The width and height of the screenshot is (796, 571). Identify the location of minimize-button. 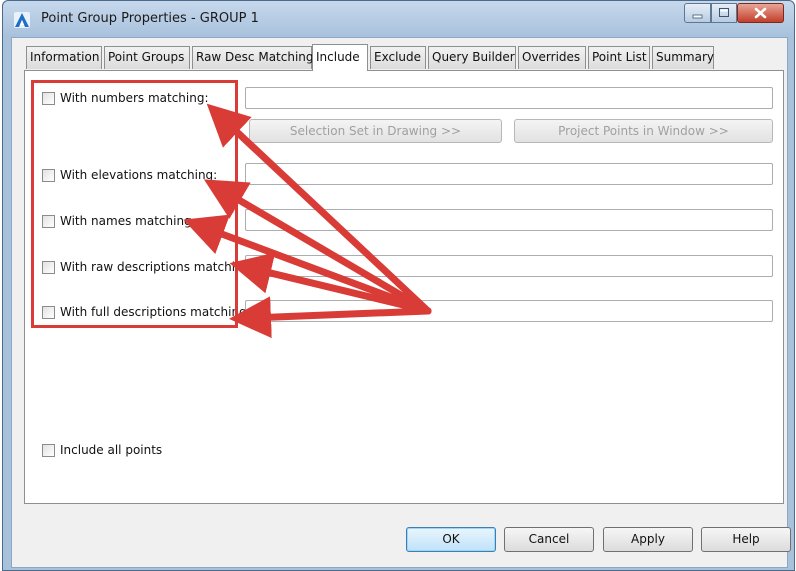
(697, 13).